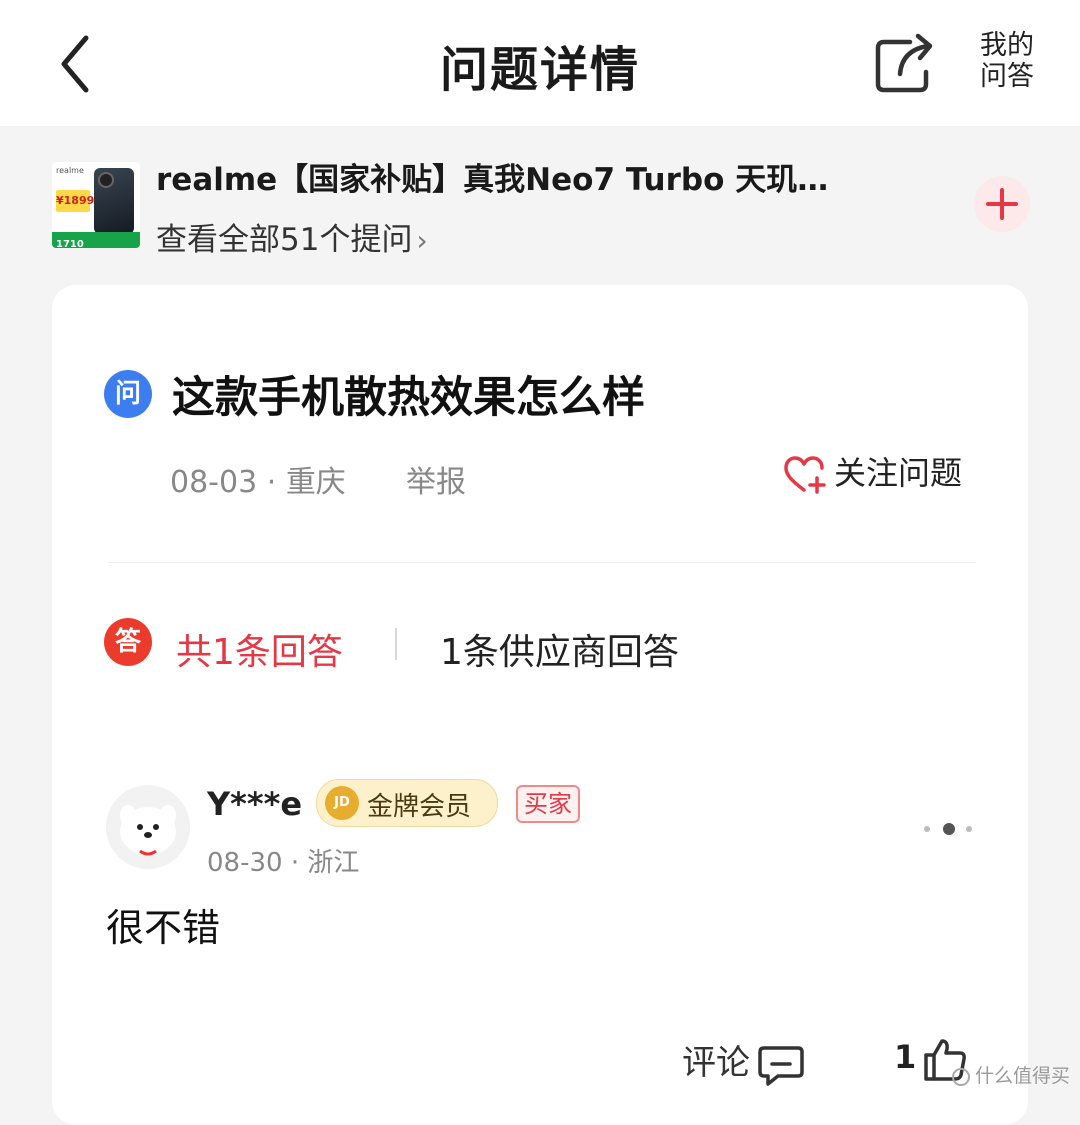 The image size is (1080, 1125). Describe the element at coordinates (960, 1076) in the screenshot. I see `watermark-logo-icon` at that location.